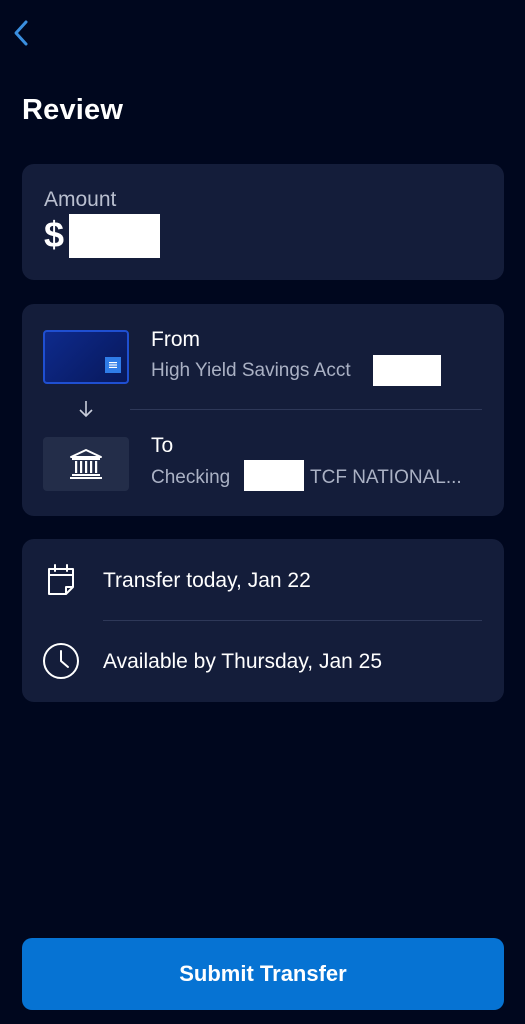 Image resolution: width=525 pixels, height=1024 pixels. Describe the element at coordinates (263, 222) in the screenshot. I see `amount-card: Amount $` at that location.